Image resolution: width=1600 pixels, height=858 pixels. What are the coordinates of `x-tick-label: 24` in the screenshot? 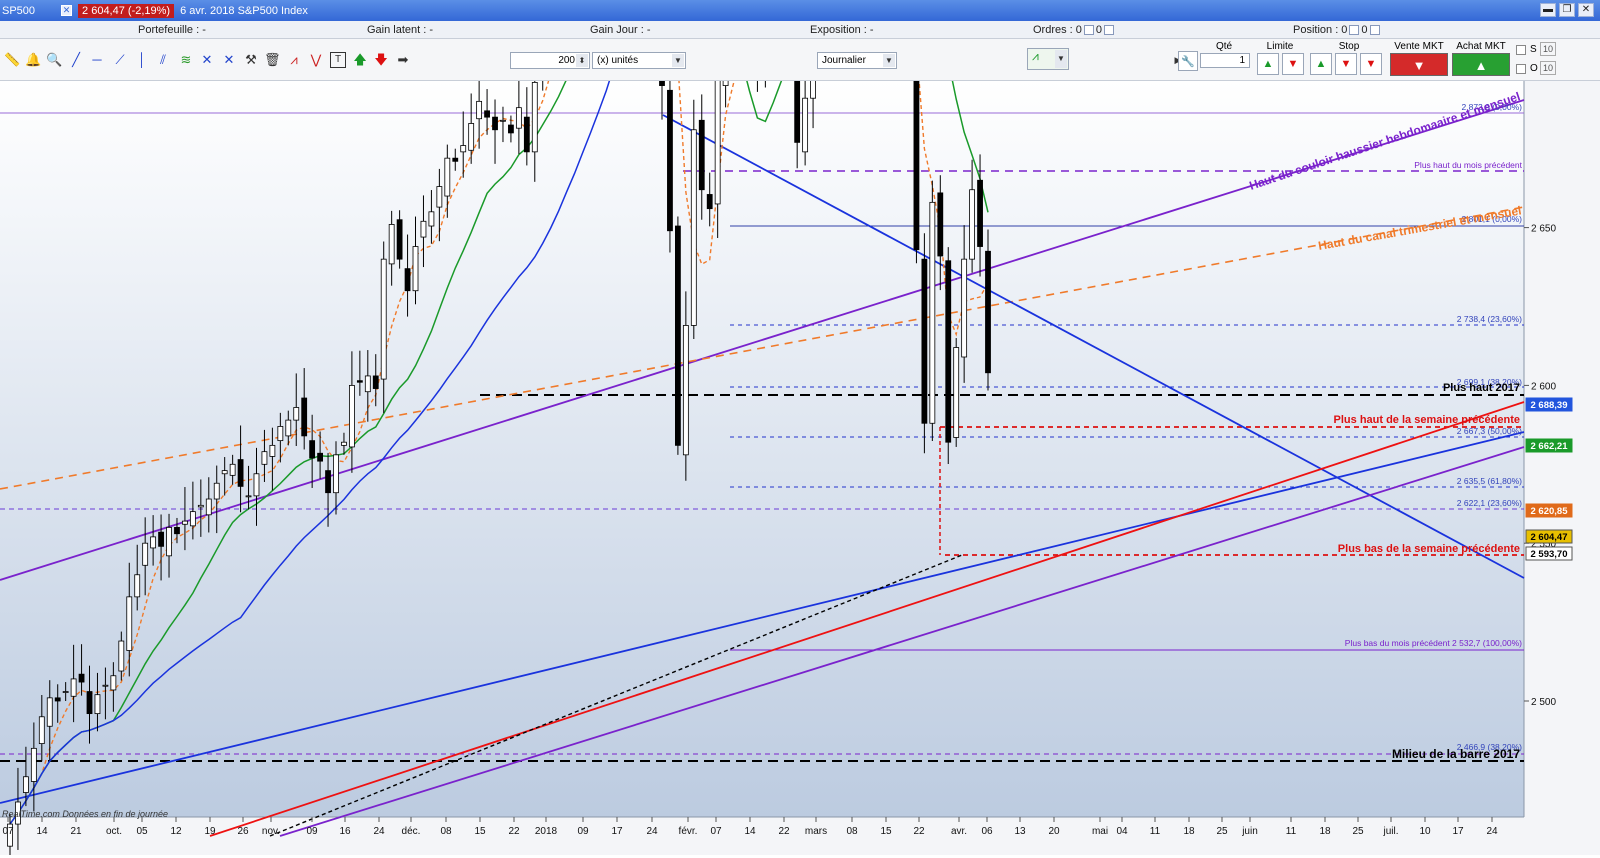 It's located at (1492, 831).